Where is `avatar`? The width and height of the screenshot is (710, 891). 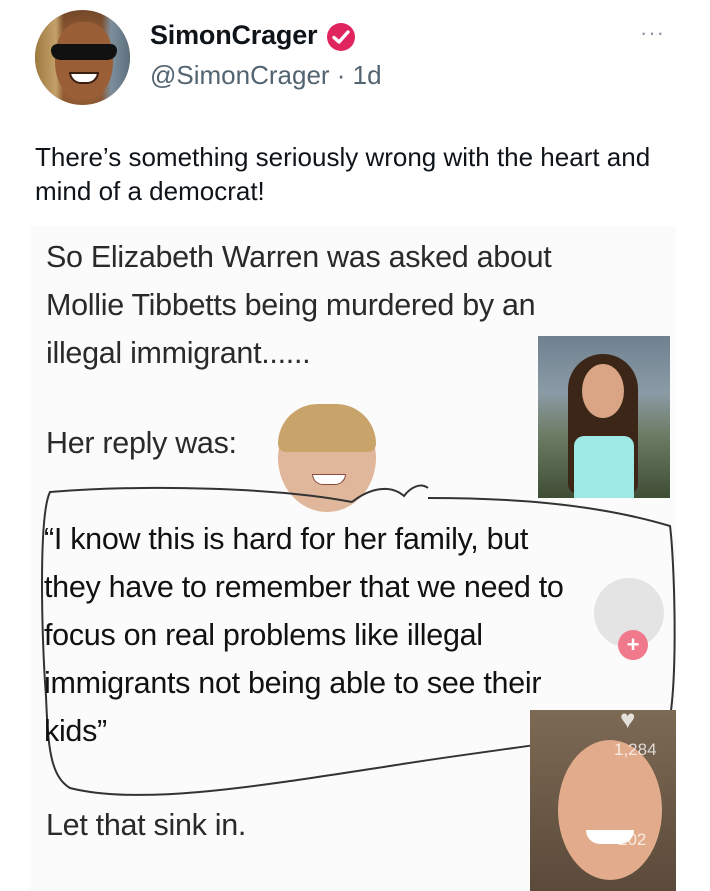
avatar is located at coordinates (82, 57).